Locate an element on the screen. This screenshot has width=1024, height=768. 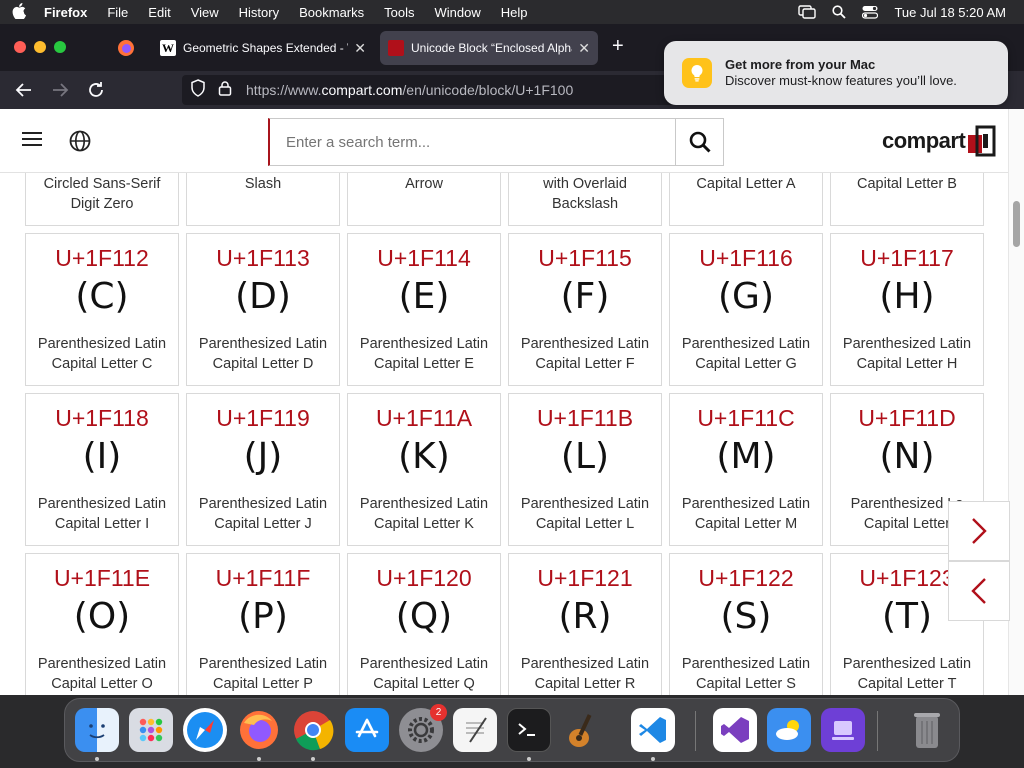
card-name-line1: with Overlaid is located at coordinates (585, 184).